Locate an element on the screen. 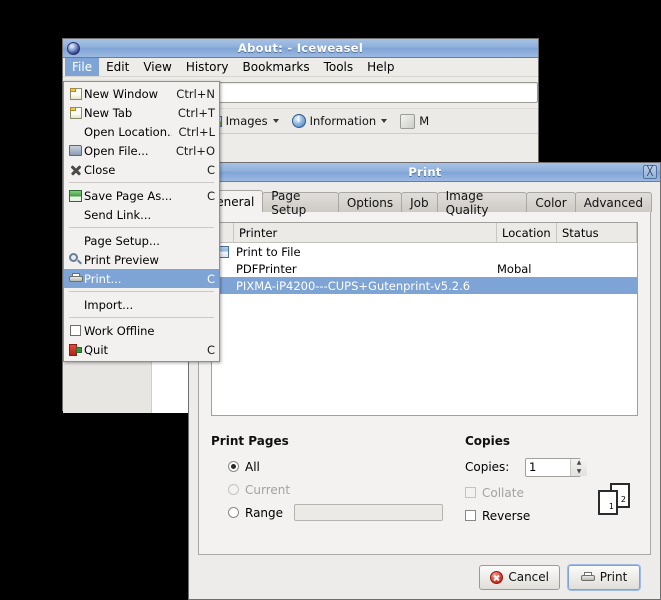  menu-item-open-file: Open File... Ctrl+O is located at coordinates (141, 150).